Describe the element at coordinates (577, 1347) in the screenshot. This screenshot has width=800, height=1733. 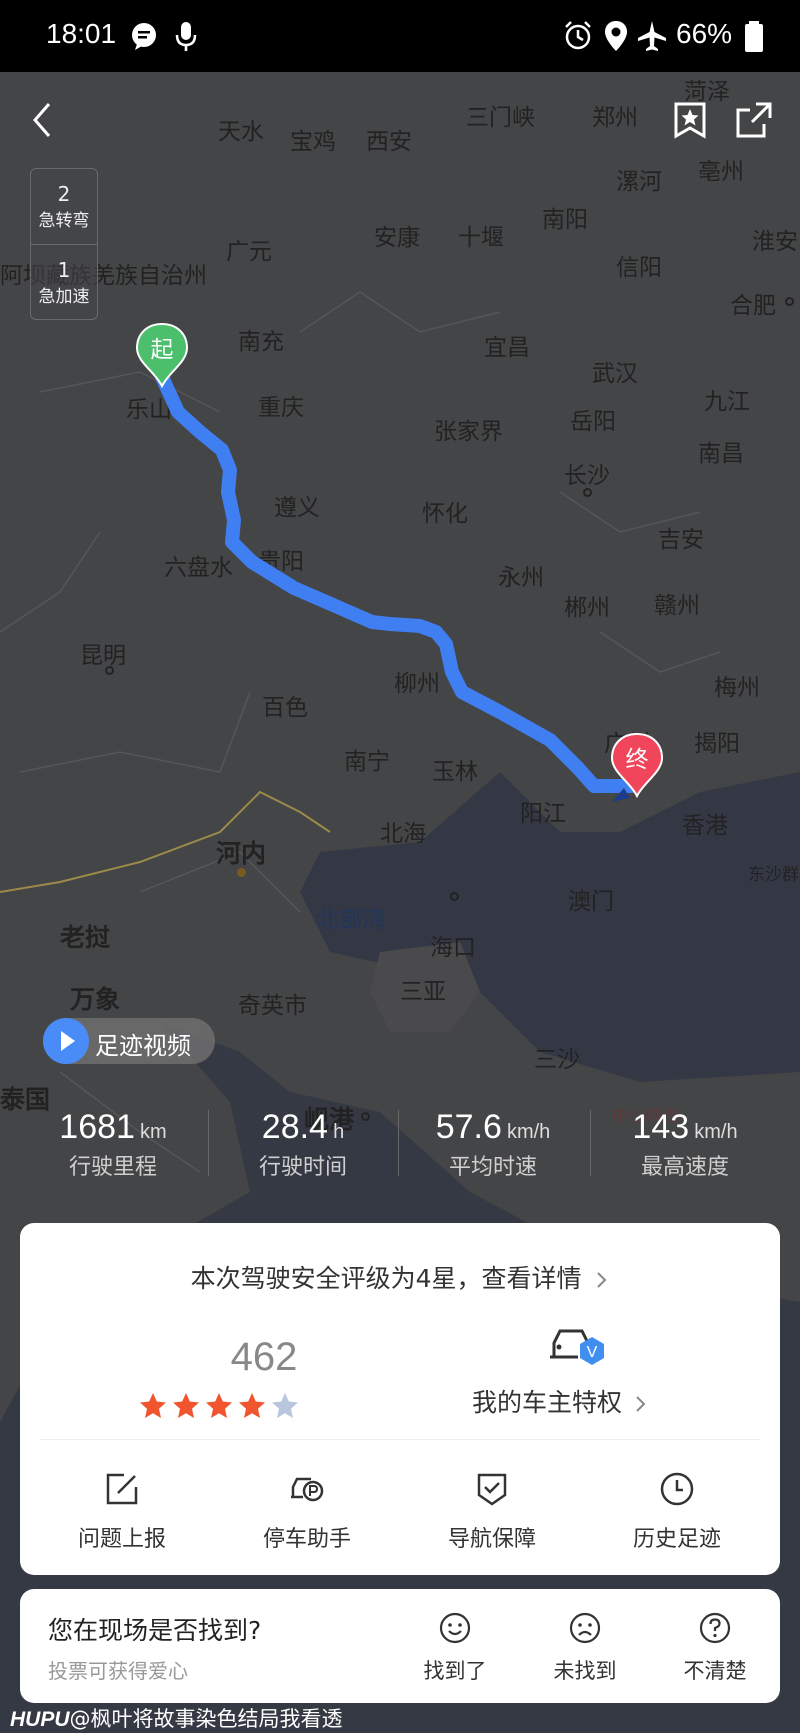
I see `vip-car-icon: V` at that location.